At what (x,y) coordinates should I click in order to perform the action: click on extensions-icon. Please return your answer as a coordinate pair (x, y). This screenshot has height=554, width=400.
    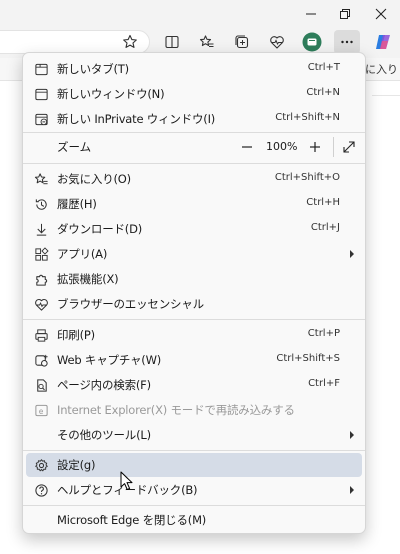
    Looking at the image, I should click on (41, 279).